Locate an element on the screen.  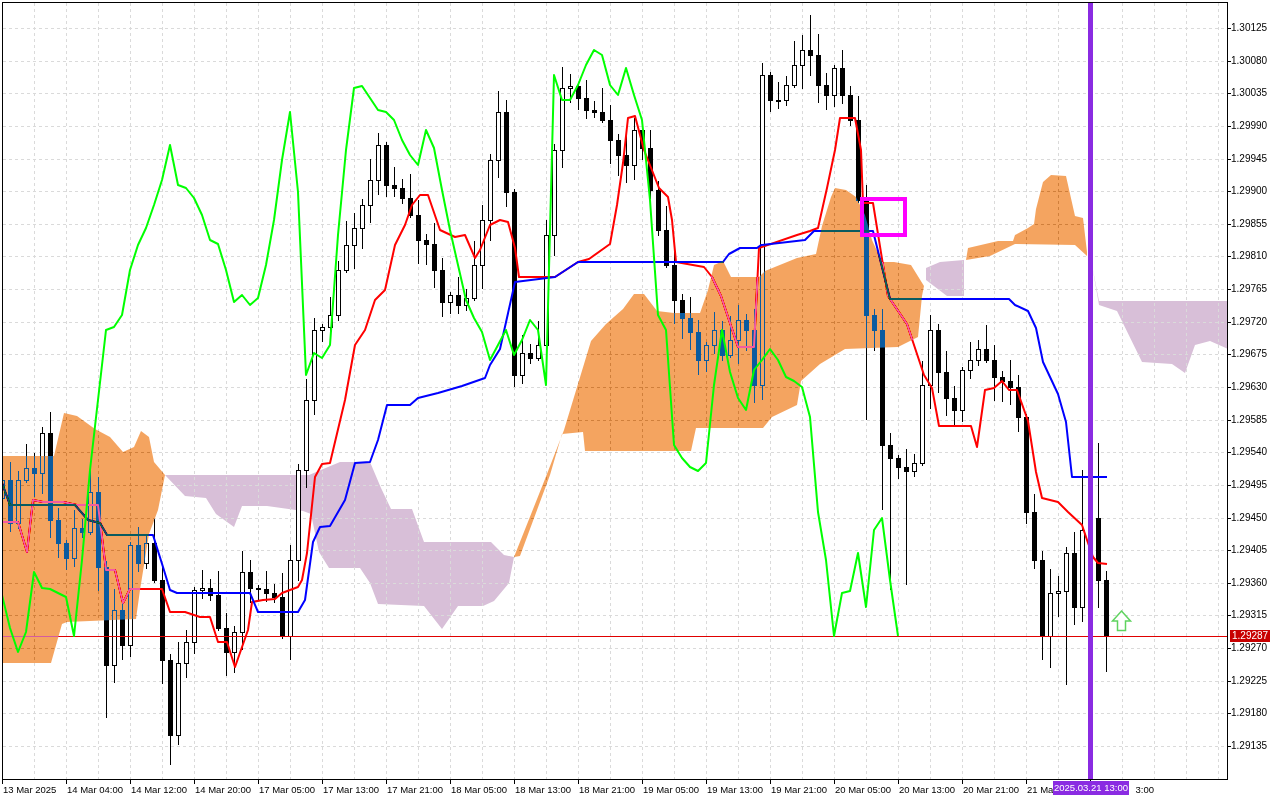
price-label: 1.29855 is located at coordinates (1249, 224).